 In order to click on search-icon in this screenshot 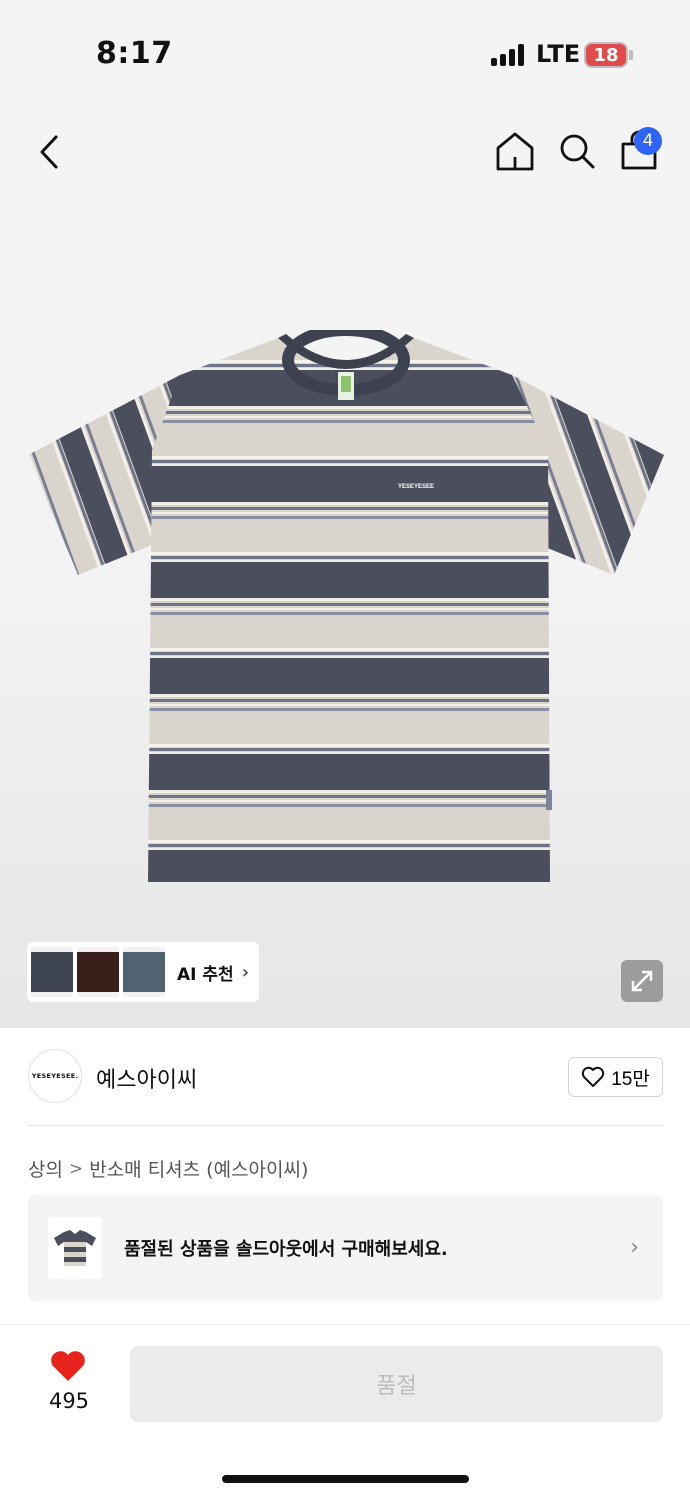, I will do `click(577, 151)`.